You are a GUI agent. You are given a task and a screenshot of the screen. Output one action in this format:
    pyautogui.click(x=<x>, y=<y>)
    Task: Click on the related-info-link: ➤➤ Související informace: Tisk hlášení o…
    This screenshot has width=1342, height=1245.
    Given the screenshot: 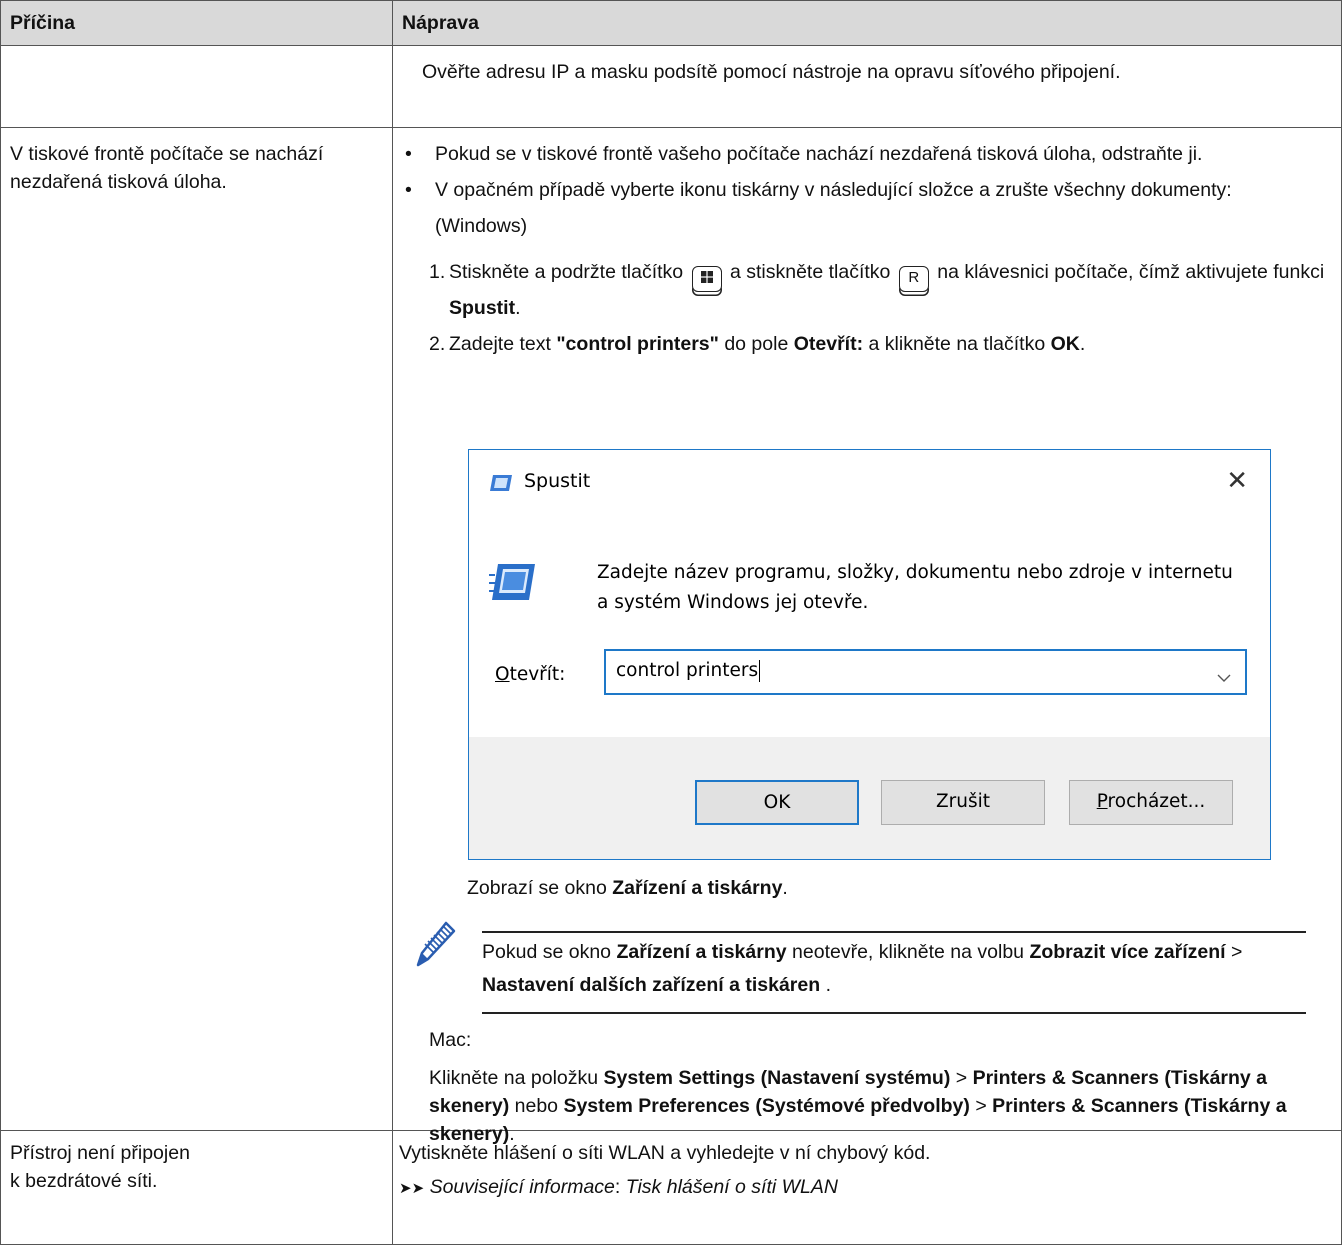 What is the action you would take?
    pyautogui.click(x=867, y=1188)
    